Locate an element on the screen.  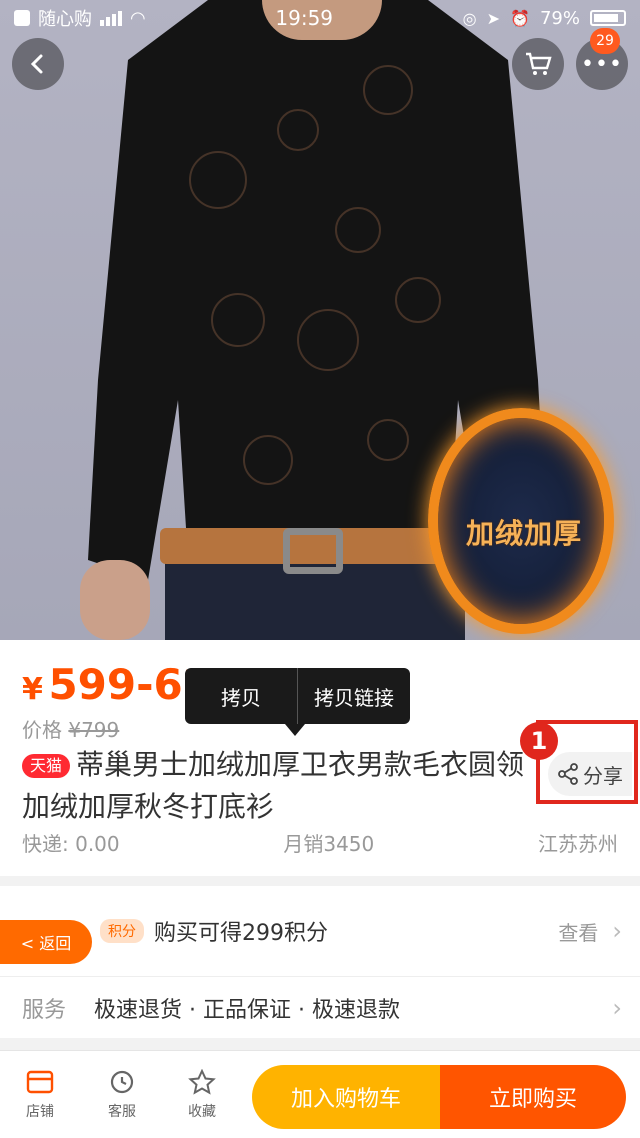
wifi-icon: ◠ is located at coordinates (138, 18).